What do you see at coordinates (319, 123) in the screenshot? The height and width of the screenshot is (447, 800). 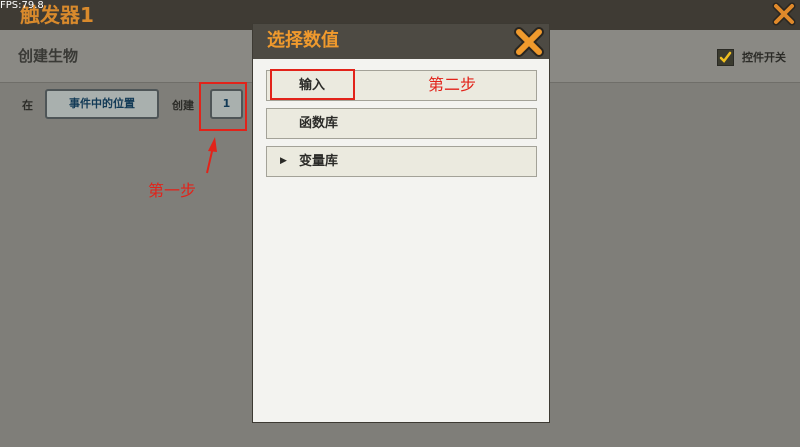 I see `option-function-library-label: 函数库` at bounding box center [319, 123].